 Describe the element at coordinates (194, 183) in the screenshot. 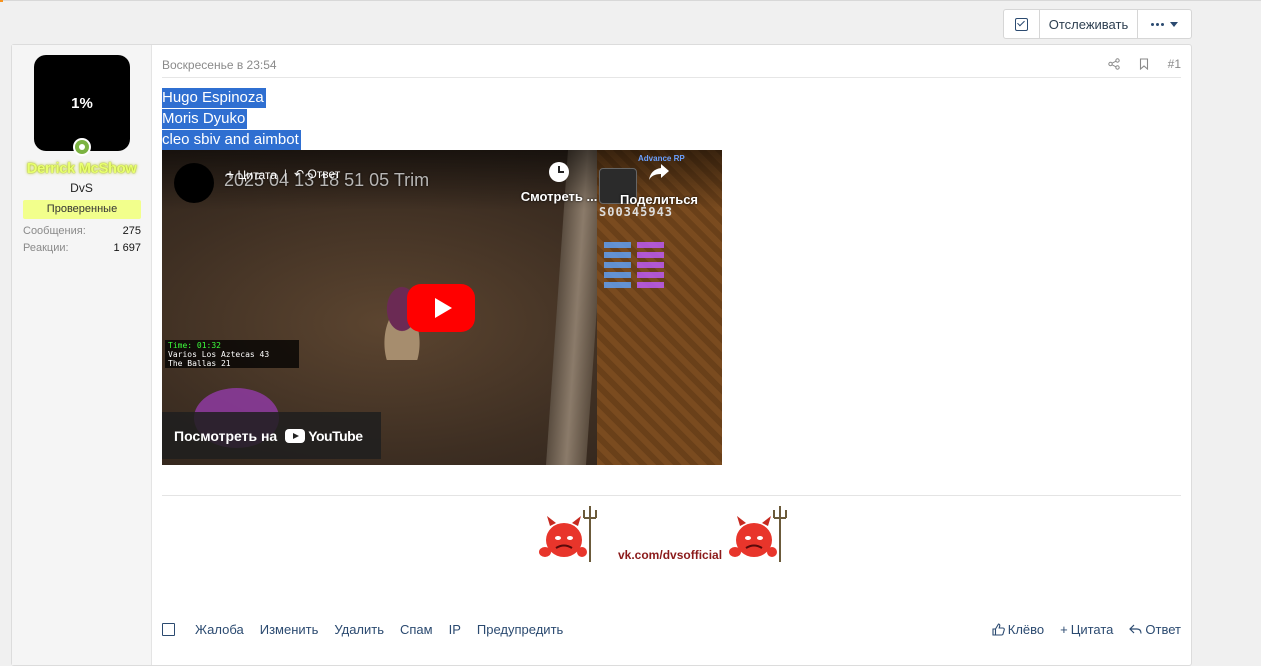

I see `channel-avatar` at that location.